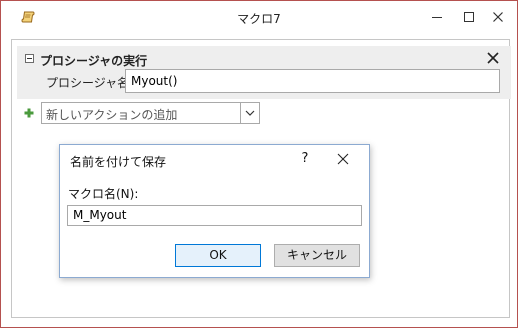  Describe the element at coordinates (94, 61) in the screenshot. I see `action-title: プロシージャの実行` at that location.